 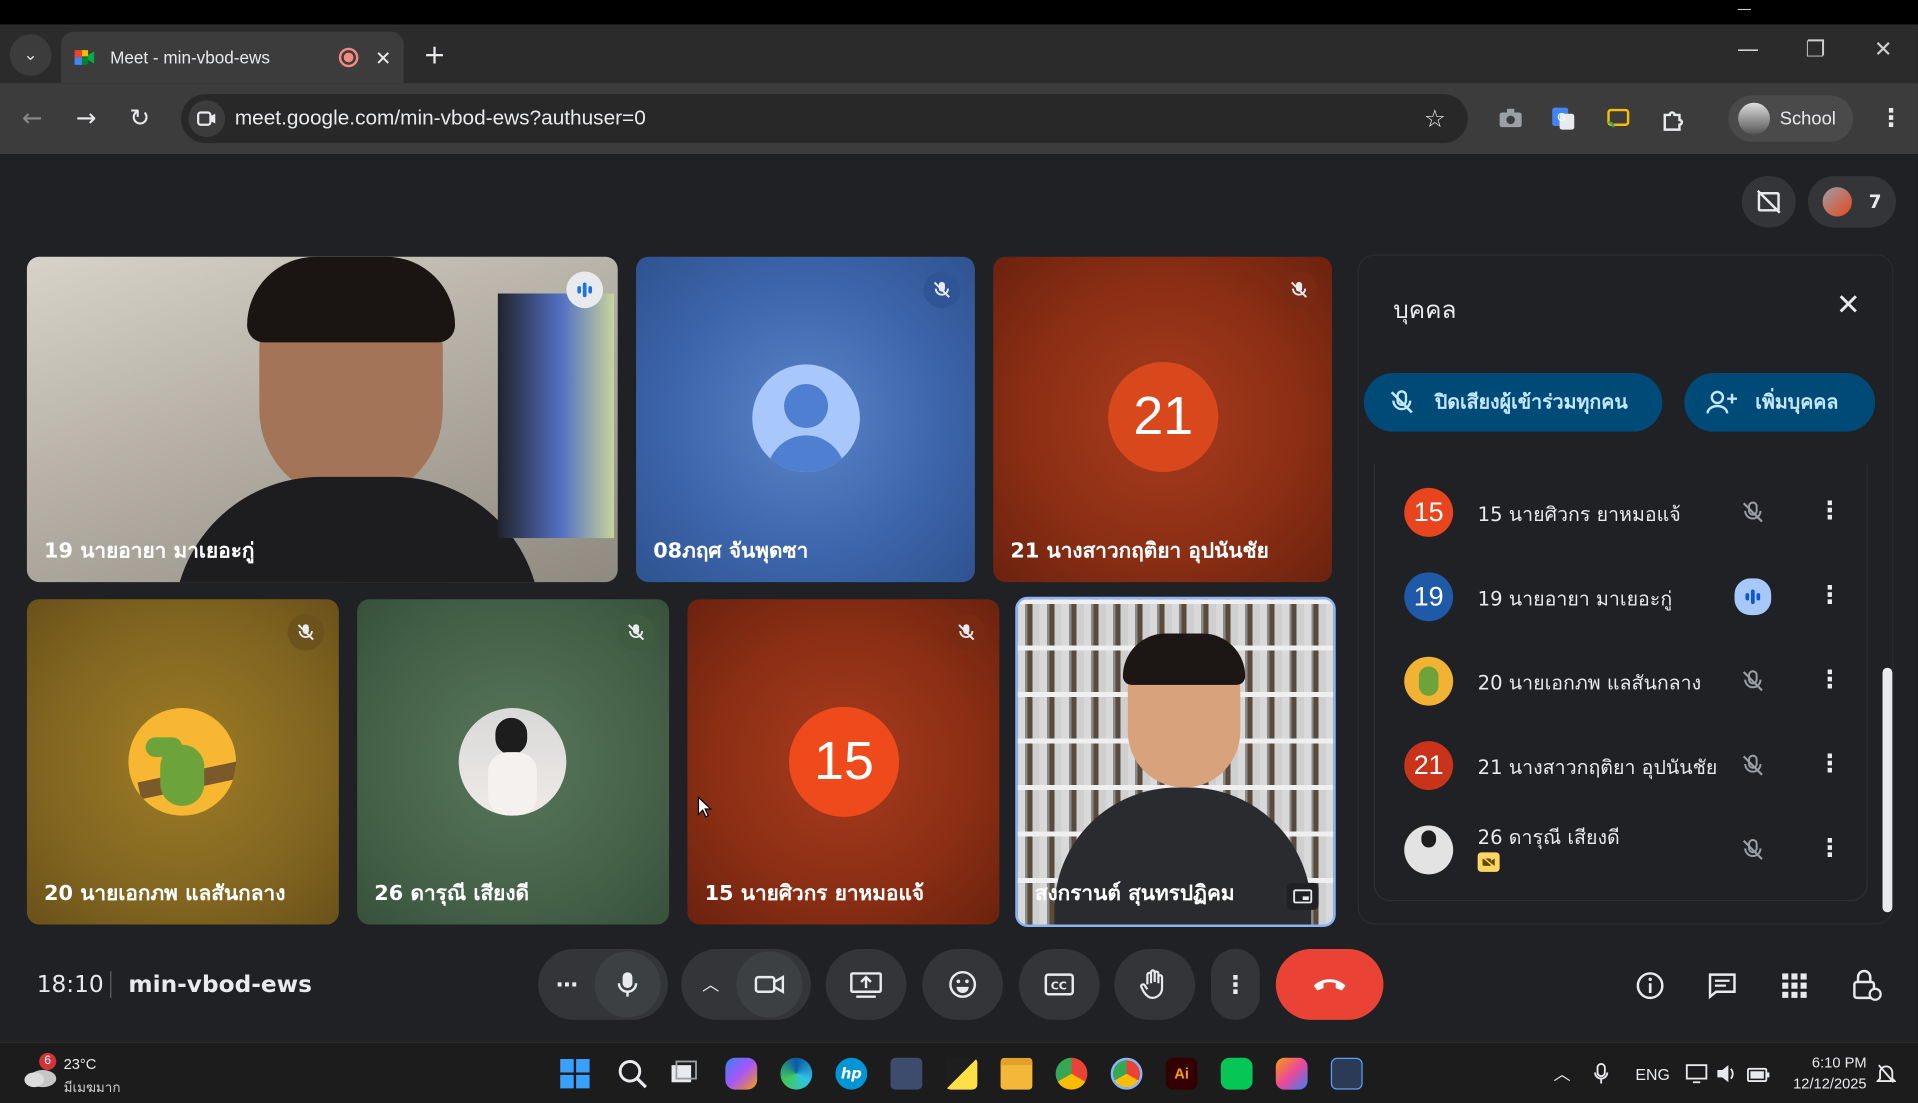 What do you see at coordinates (1618, 118) in the screenshot?
I see `cast-icon` at bounding box center [1618, 118].